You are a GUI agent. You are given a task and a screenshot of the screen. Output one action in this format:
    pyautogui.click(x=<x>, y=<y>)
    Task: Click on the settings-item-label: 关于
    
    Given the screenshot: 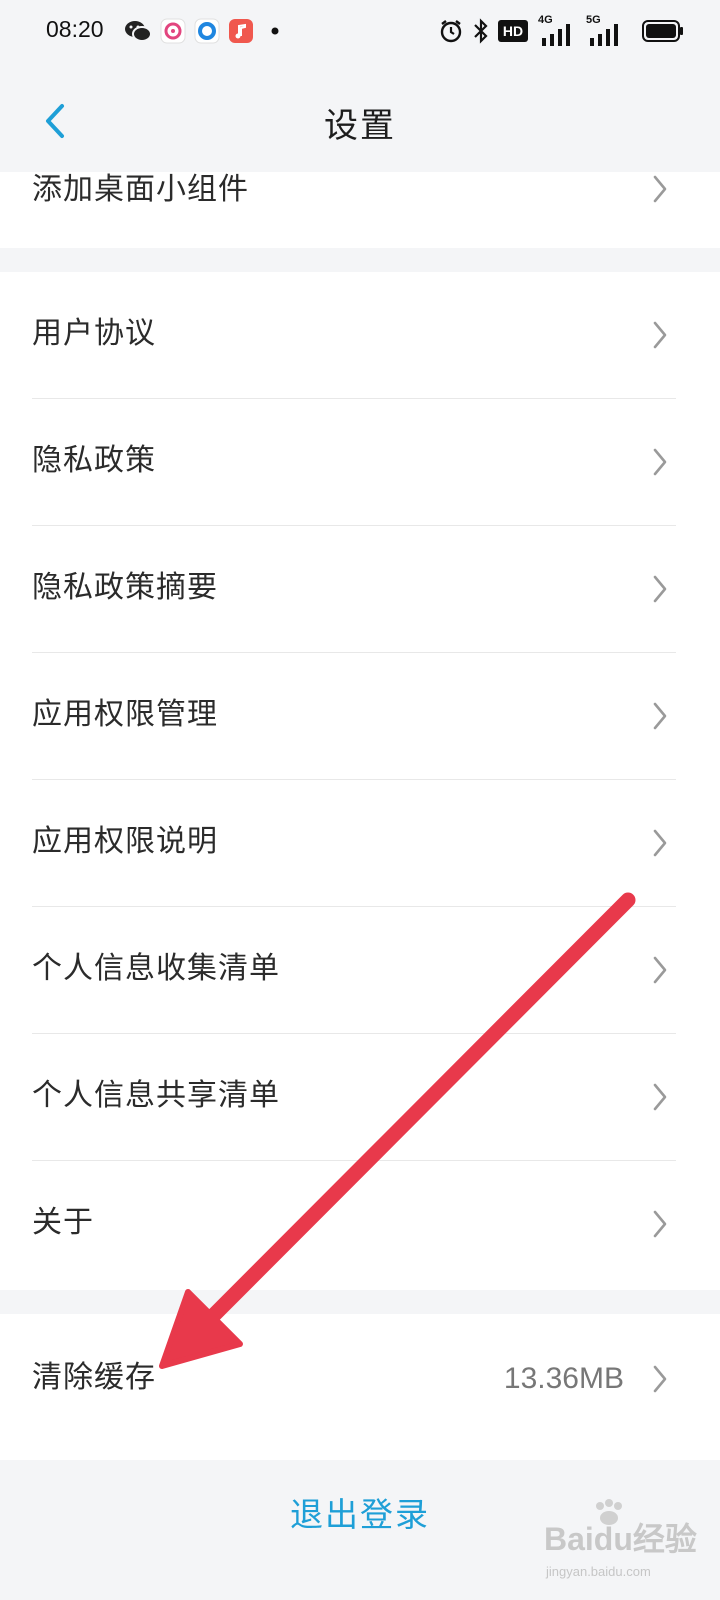 What is the action you would take?
    pyautogui.click(x=63, y=1222)
    